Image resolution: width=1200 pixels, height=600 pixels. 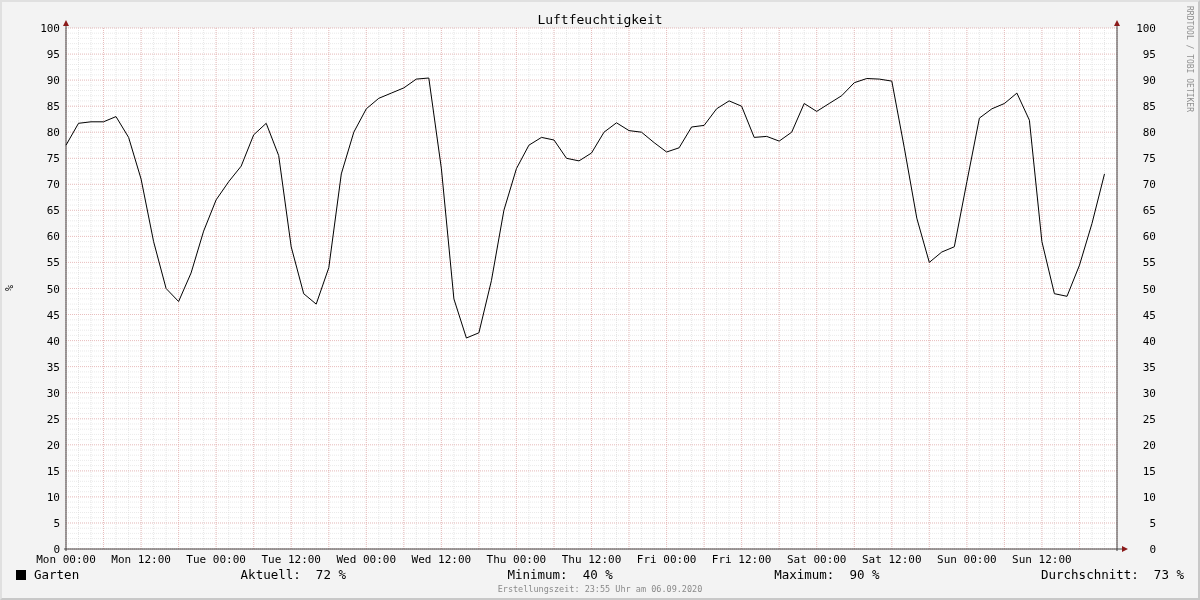 I want to click on legend-swatch, so click(x=21, y=575).